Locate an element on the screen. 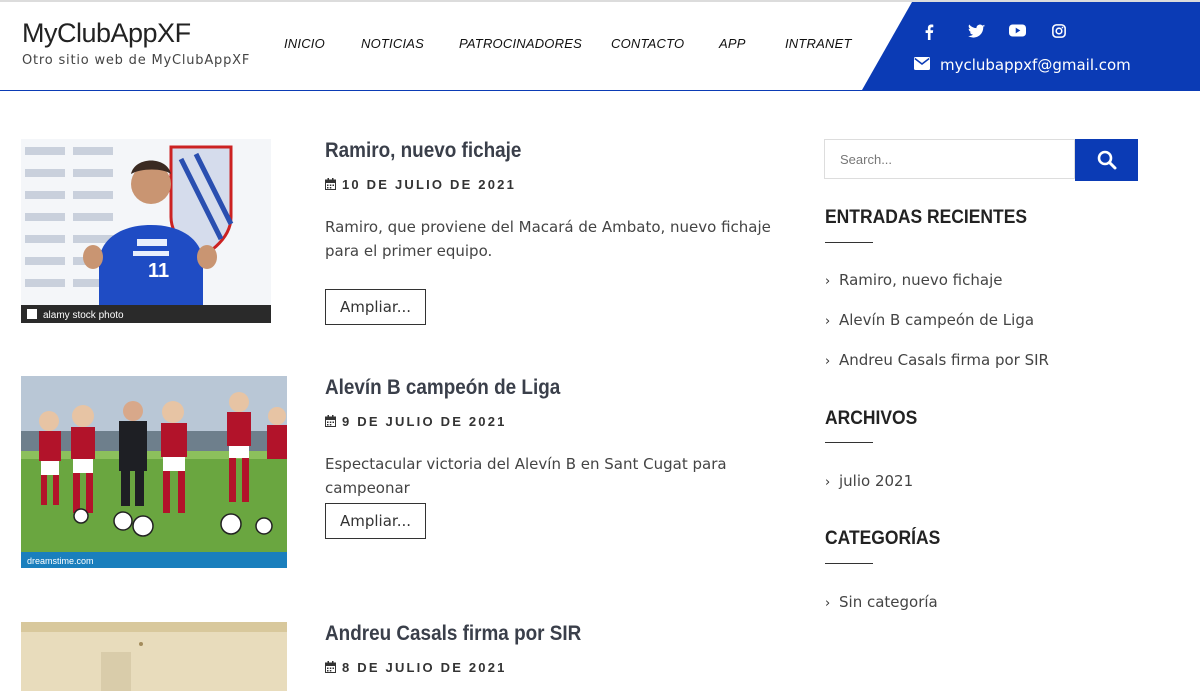  recent-post-label: Alevín B campeón de Liga is located at coordinates (937, 320).